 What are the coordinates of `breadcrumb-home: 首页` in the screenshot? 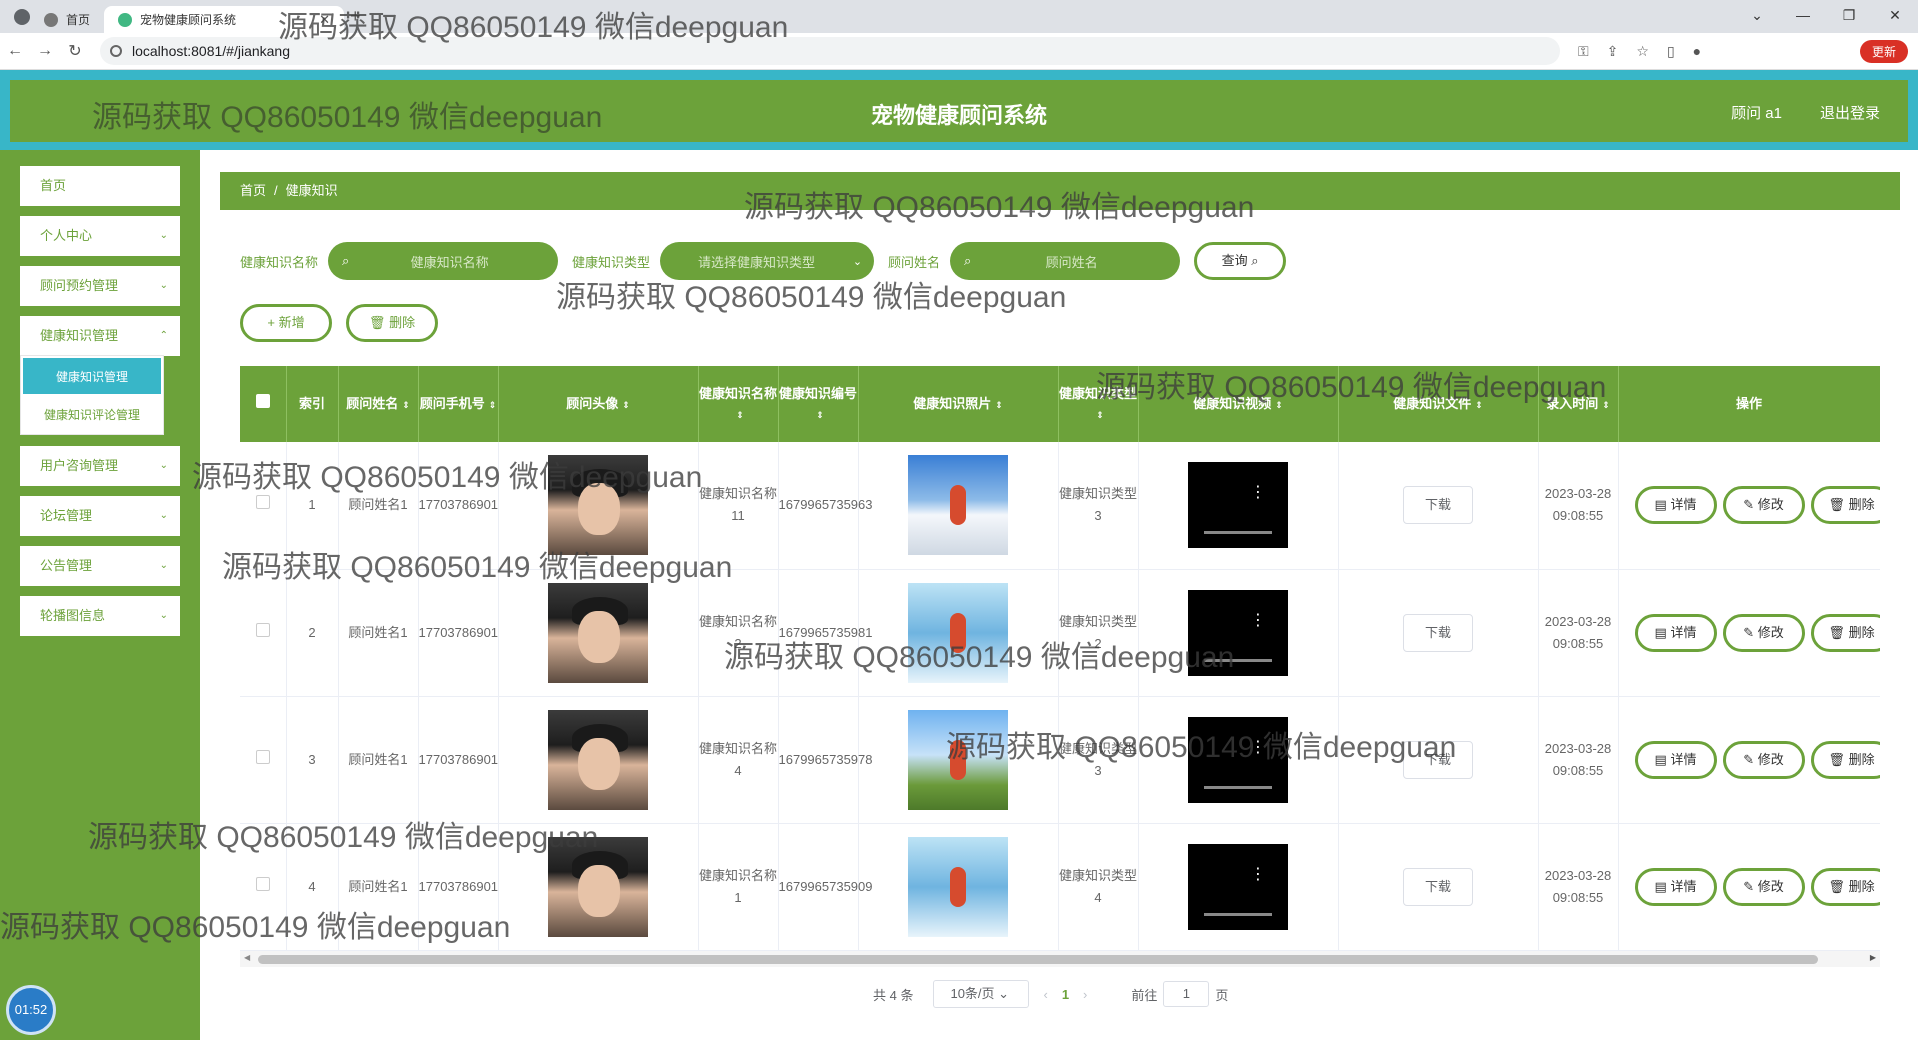 It's located at (253, 190).